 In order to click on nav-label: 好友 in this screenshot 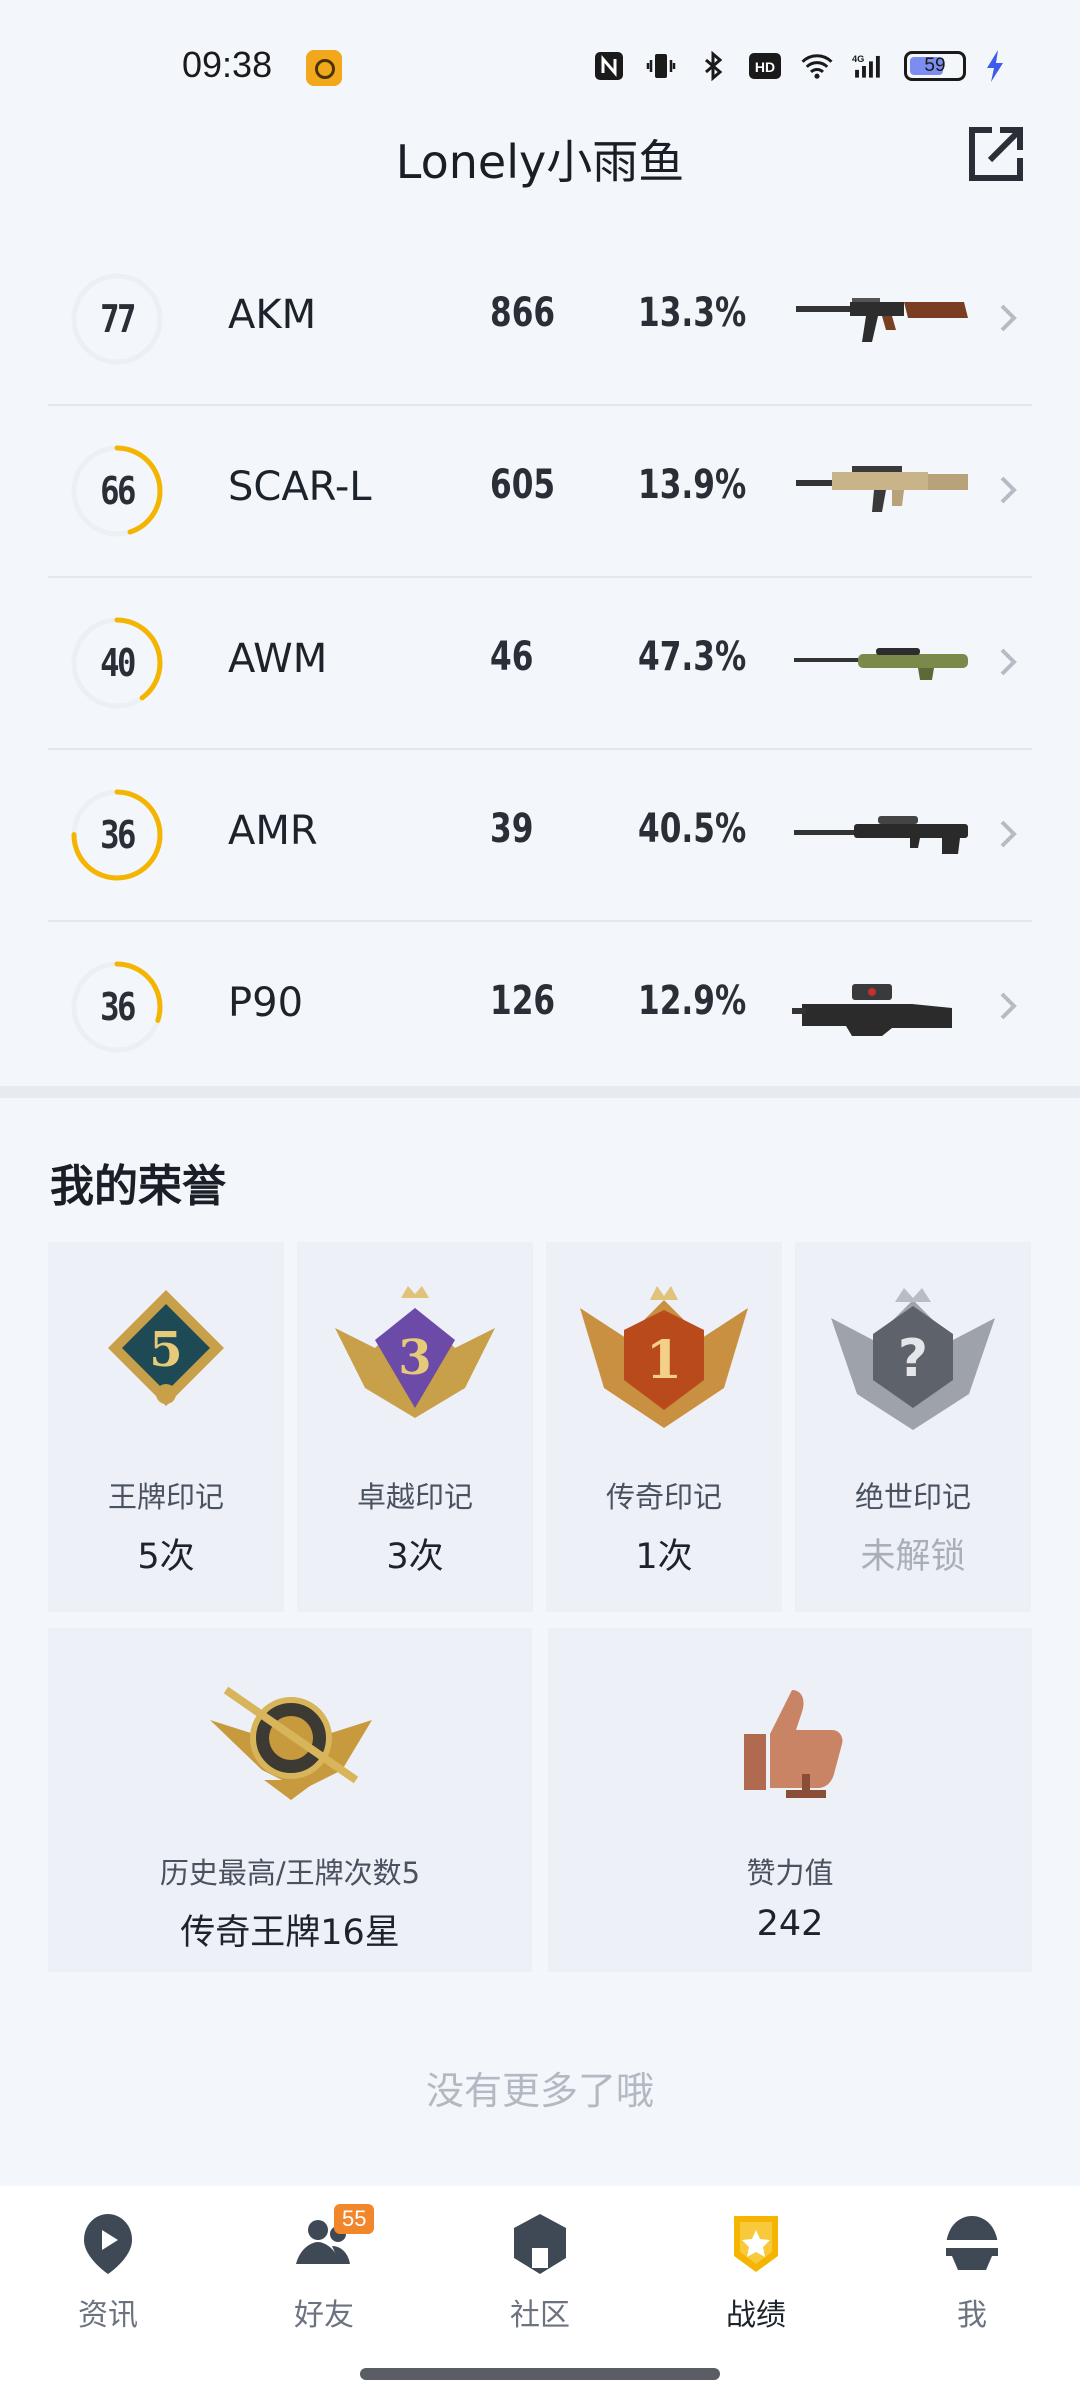, I will do `click(324, 2315)`.